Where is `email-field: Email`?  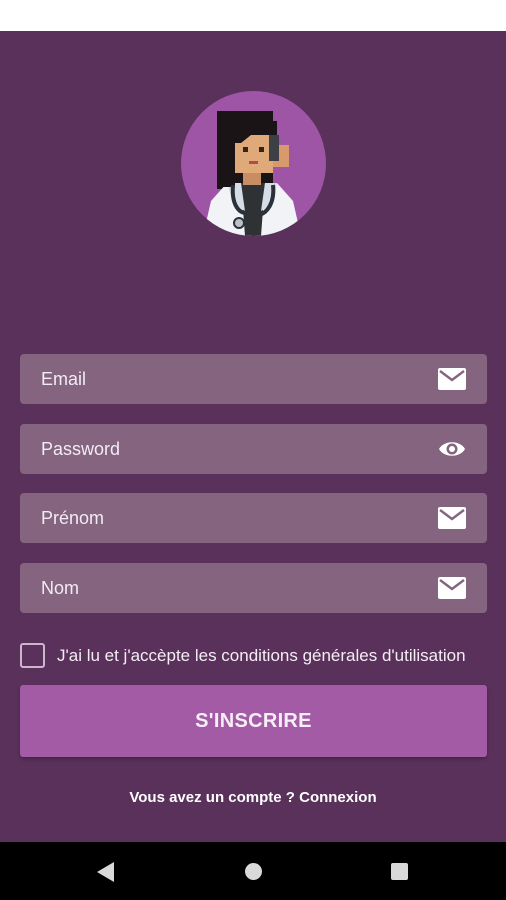
email-field: Email is located at coordinates (253, 379).